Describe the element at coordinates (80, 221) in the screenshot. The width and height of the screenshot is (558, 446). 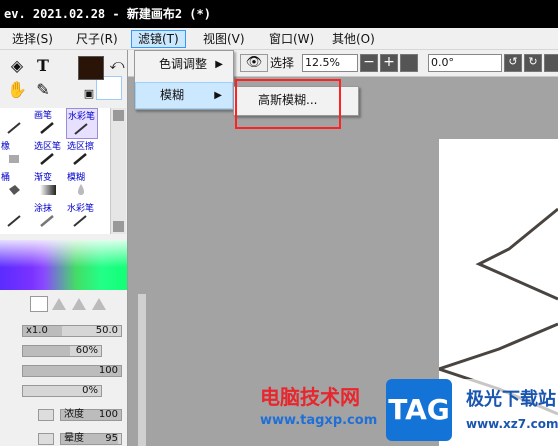
I see `watercolor2-icon` at that location.